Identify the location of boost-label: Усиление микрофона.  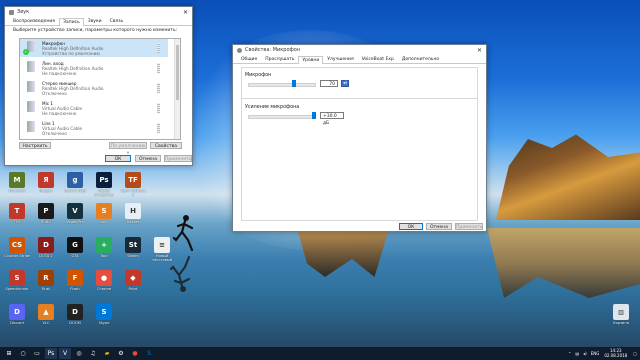
(272, 107).